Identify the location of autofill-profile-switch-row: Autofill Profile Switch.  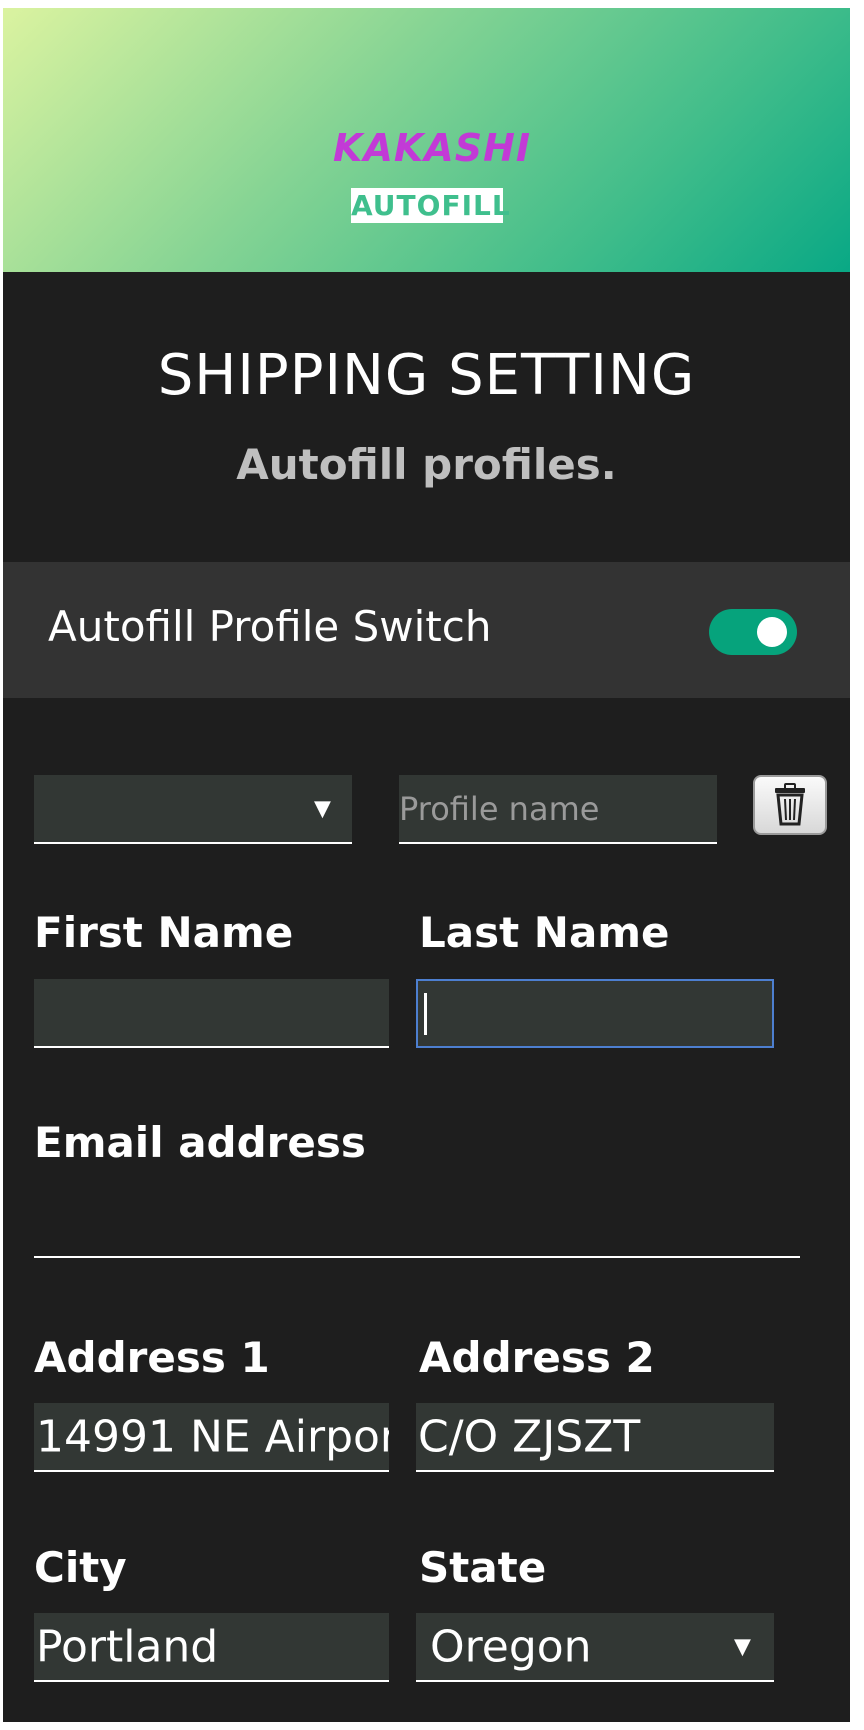
(426, 630).